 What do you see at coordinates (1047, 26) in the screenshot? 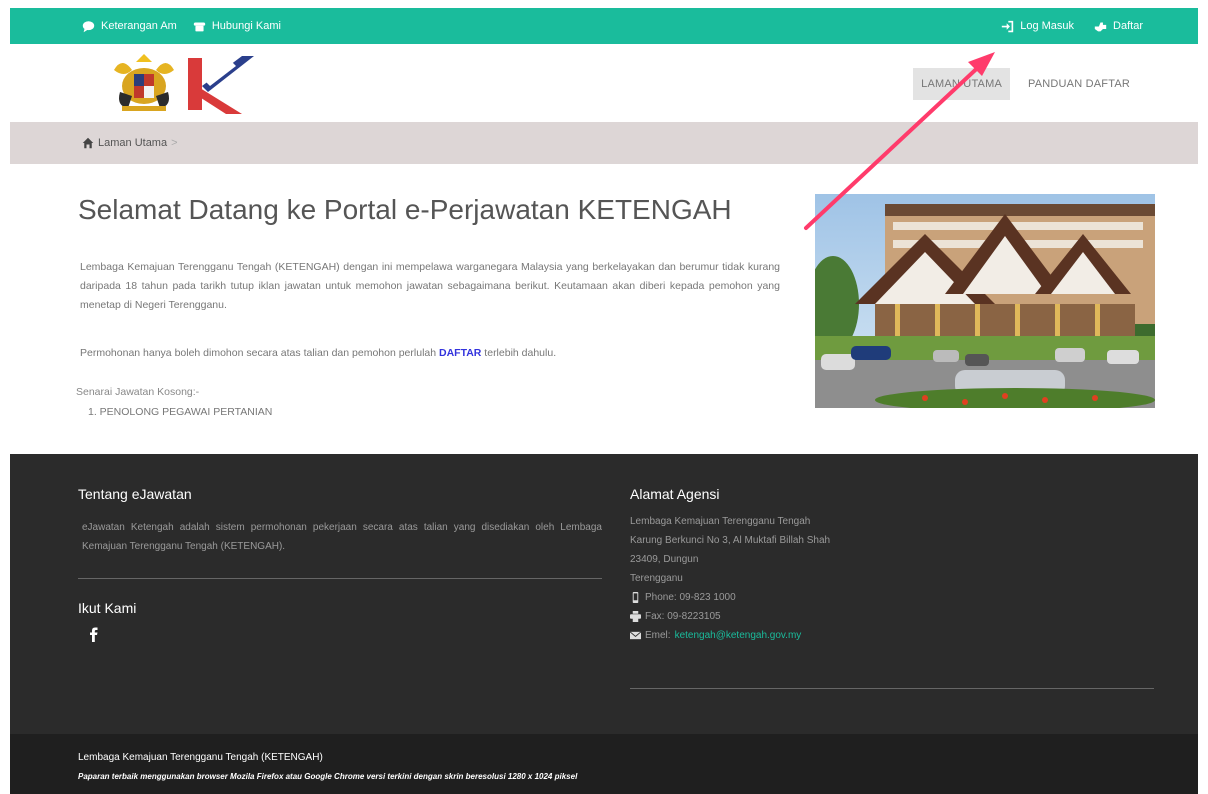
I see `login-link-label: Log Masuk` at bounding box center [1047, 26].